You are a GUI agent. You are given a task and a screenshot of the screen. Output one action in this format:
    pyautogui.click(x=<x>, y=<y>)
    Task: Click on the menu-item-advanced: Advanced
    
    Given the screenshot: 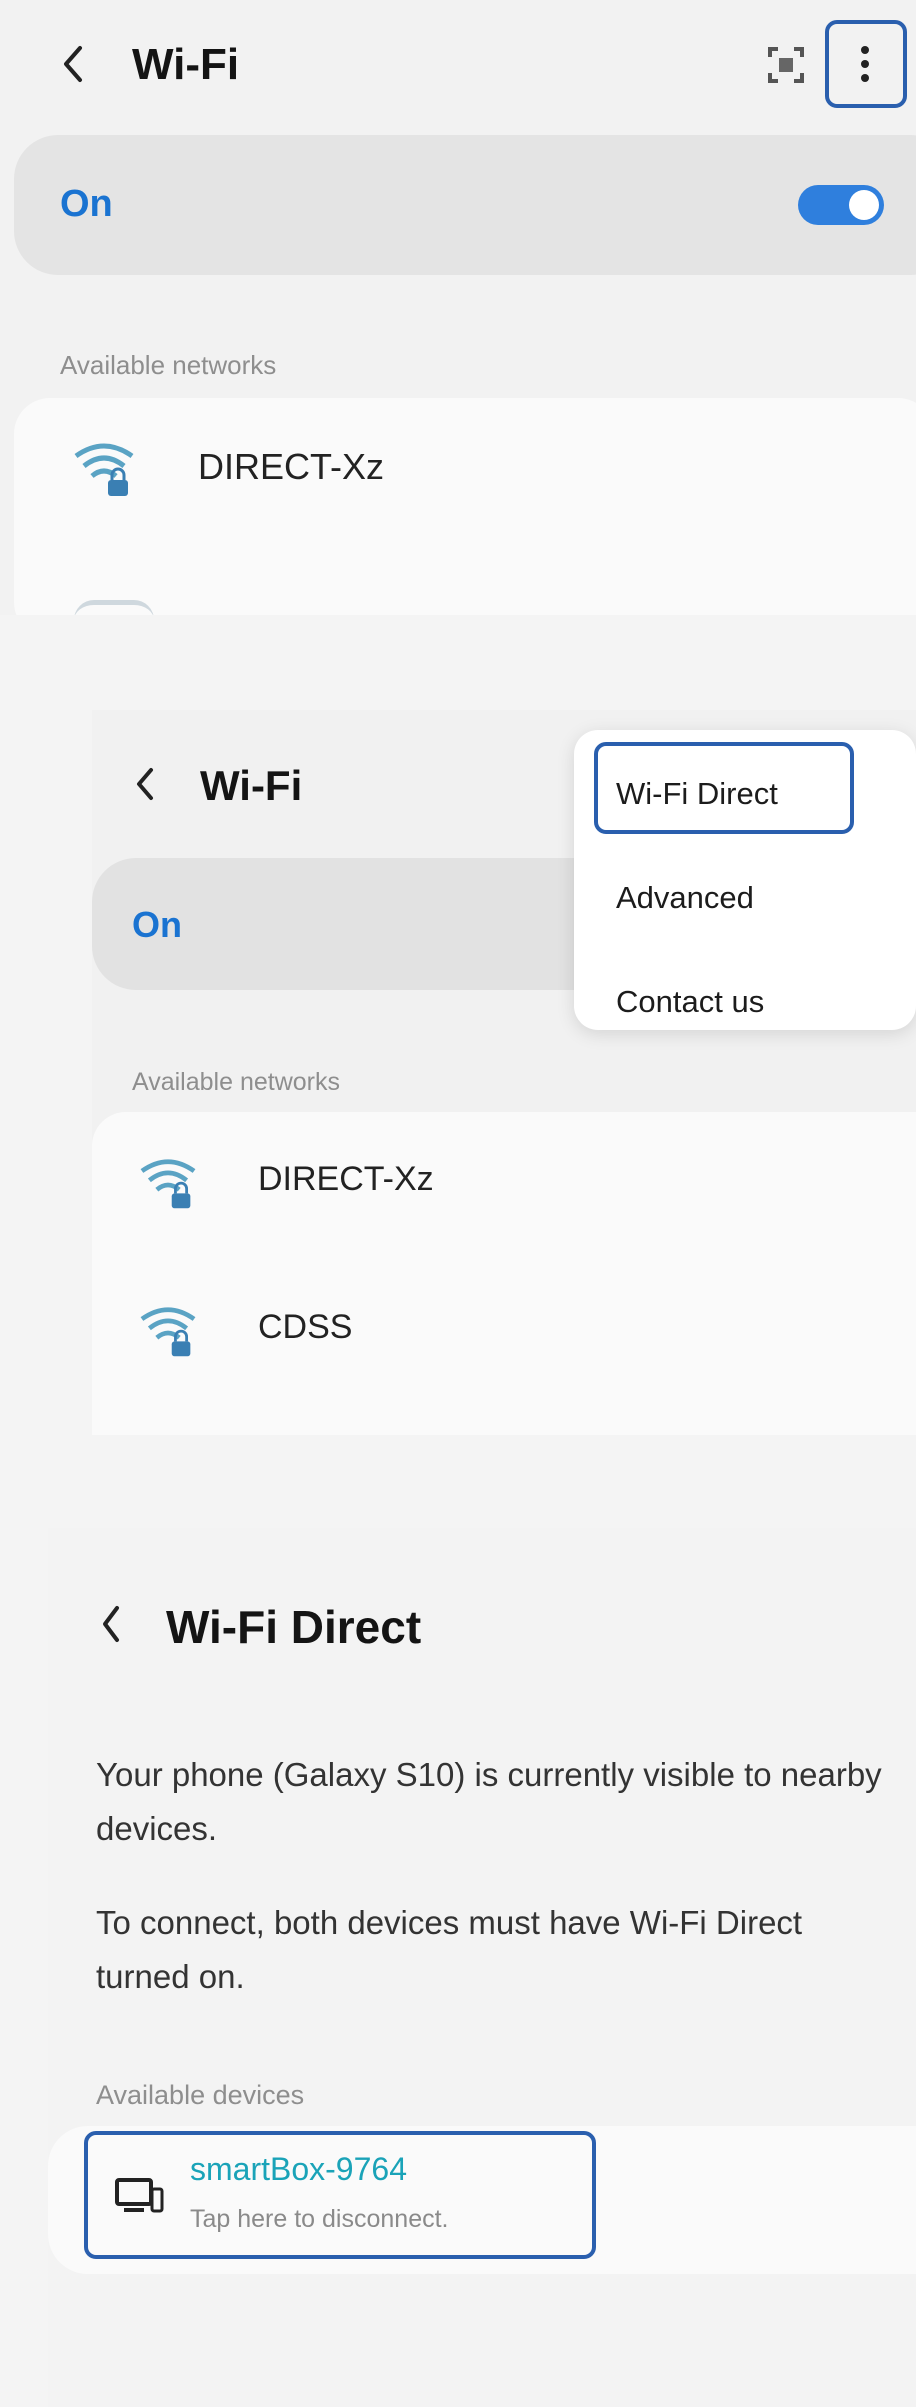 What is the action you would take?
    pyautogui.click(x=685, y=898)
    